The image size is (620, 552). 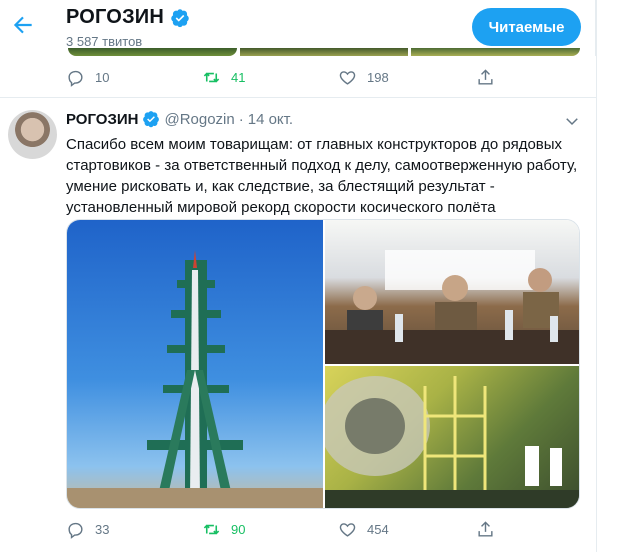 I want to click on avatar, so click(x=32, y=134).